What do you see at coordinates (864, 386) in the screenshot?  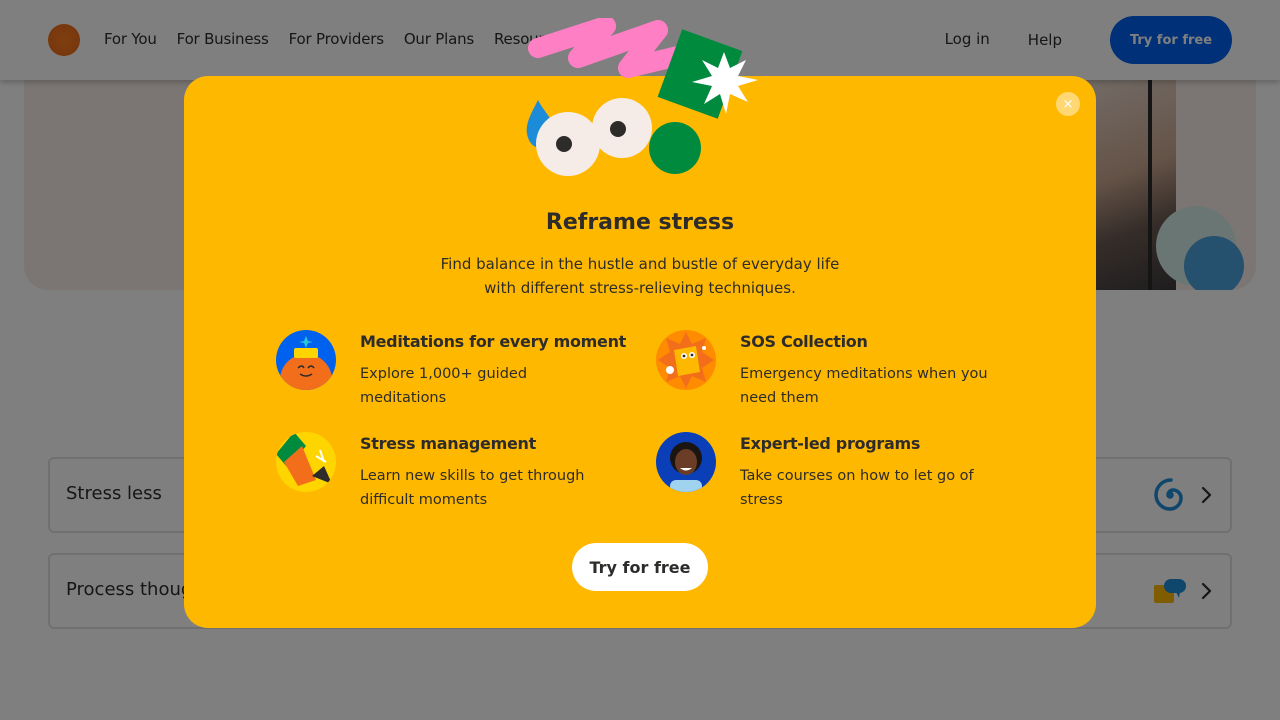 I see `feature-description: Emergency meditations when you need them` at bounding box center [864, 386].